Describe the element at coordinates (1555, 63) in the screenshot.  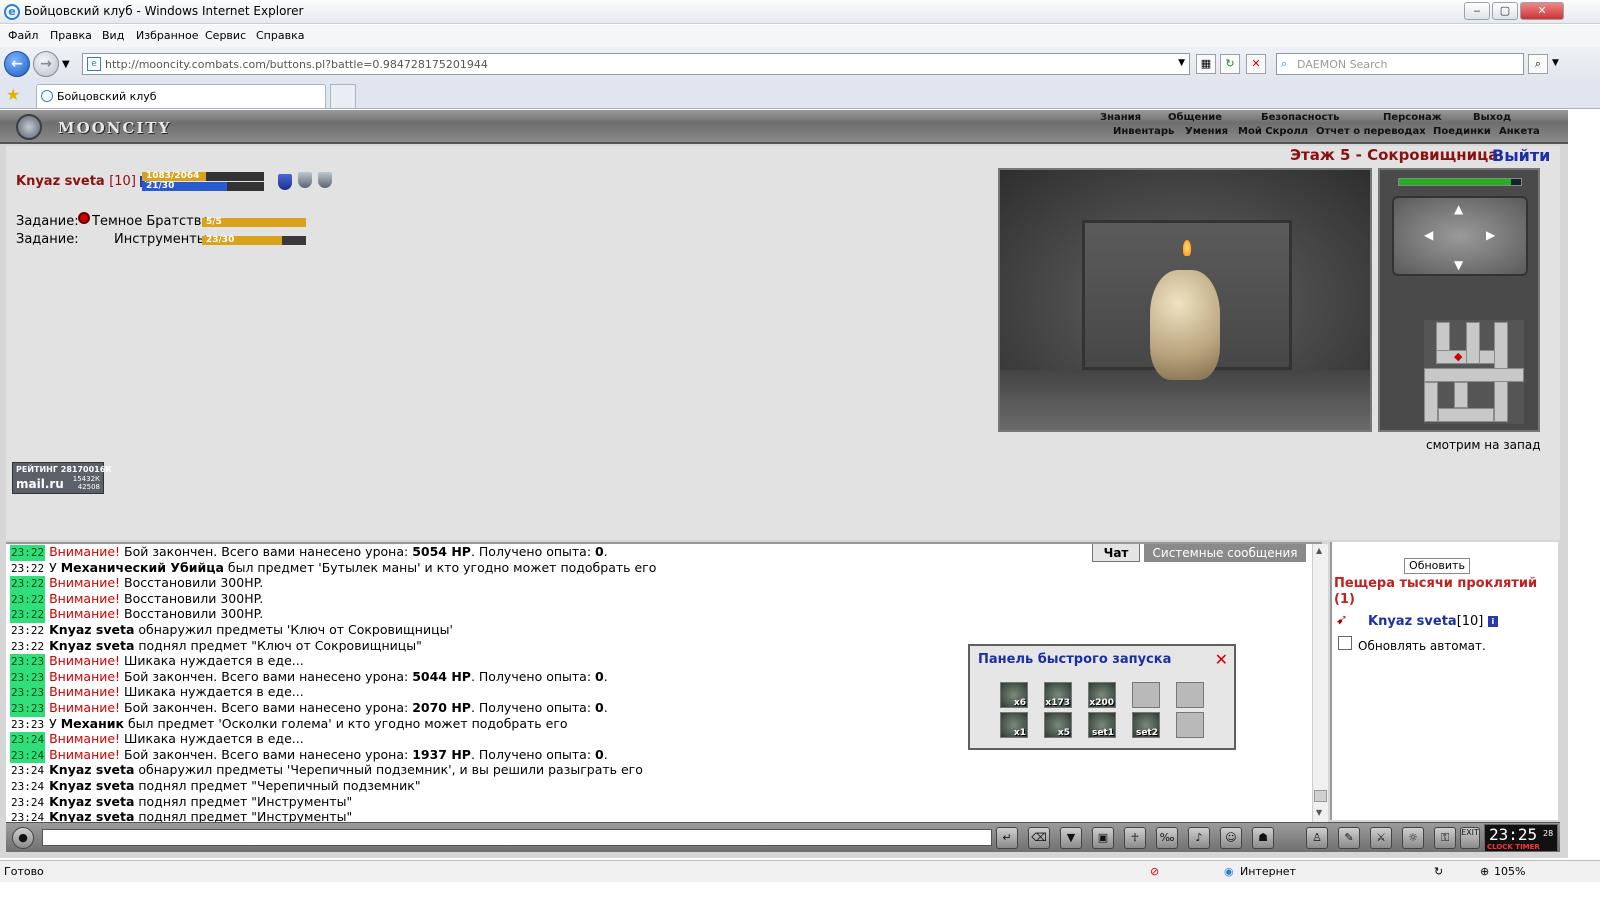
I see `search-options-icon: ▼` at that location.